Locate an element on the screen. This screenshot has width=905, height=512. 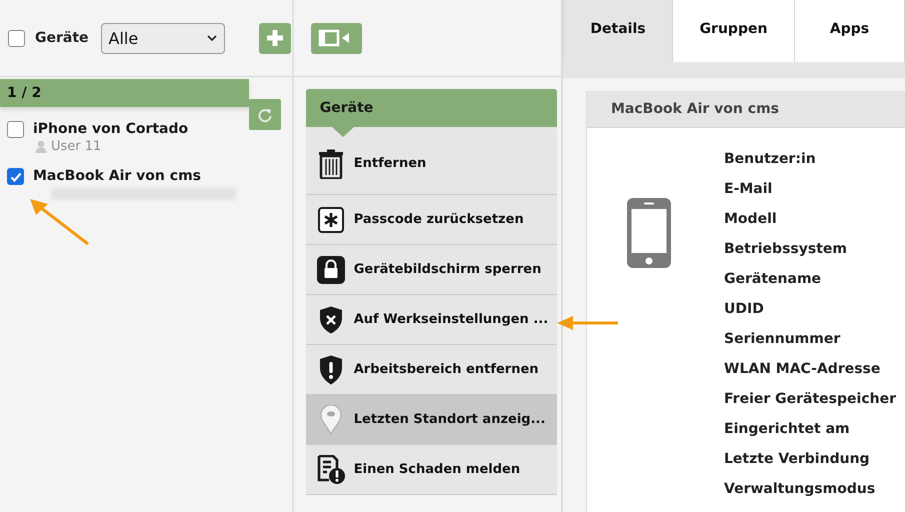
field-label: WLAN MAC-Adresse is located at coordinates (803, 369).